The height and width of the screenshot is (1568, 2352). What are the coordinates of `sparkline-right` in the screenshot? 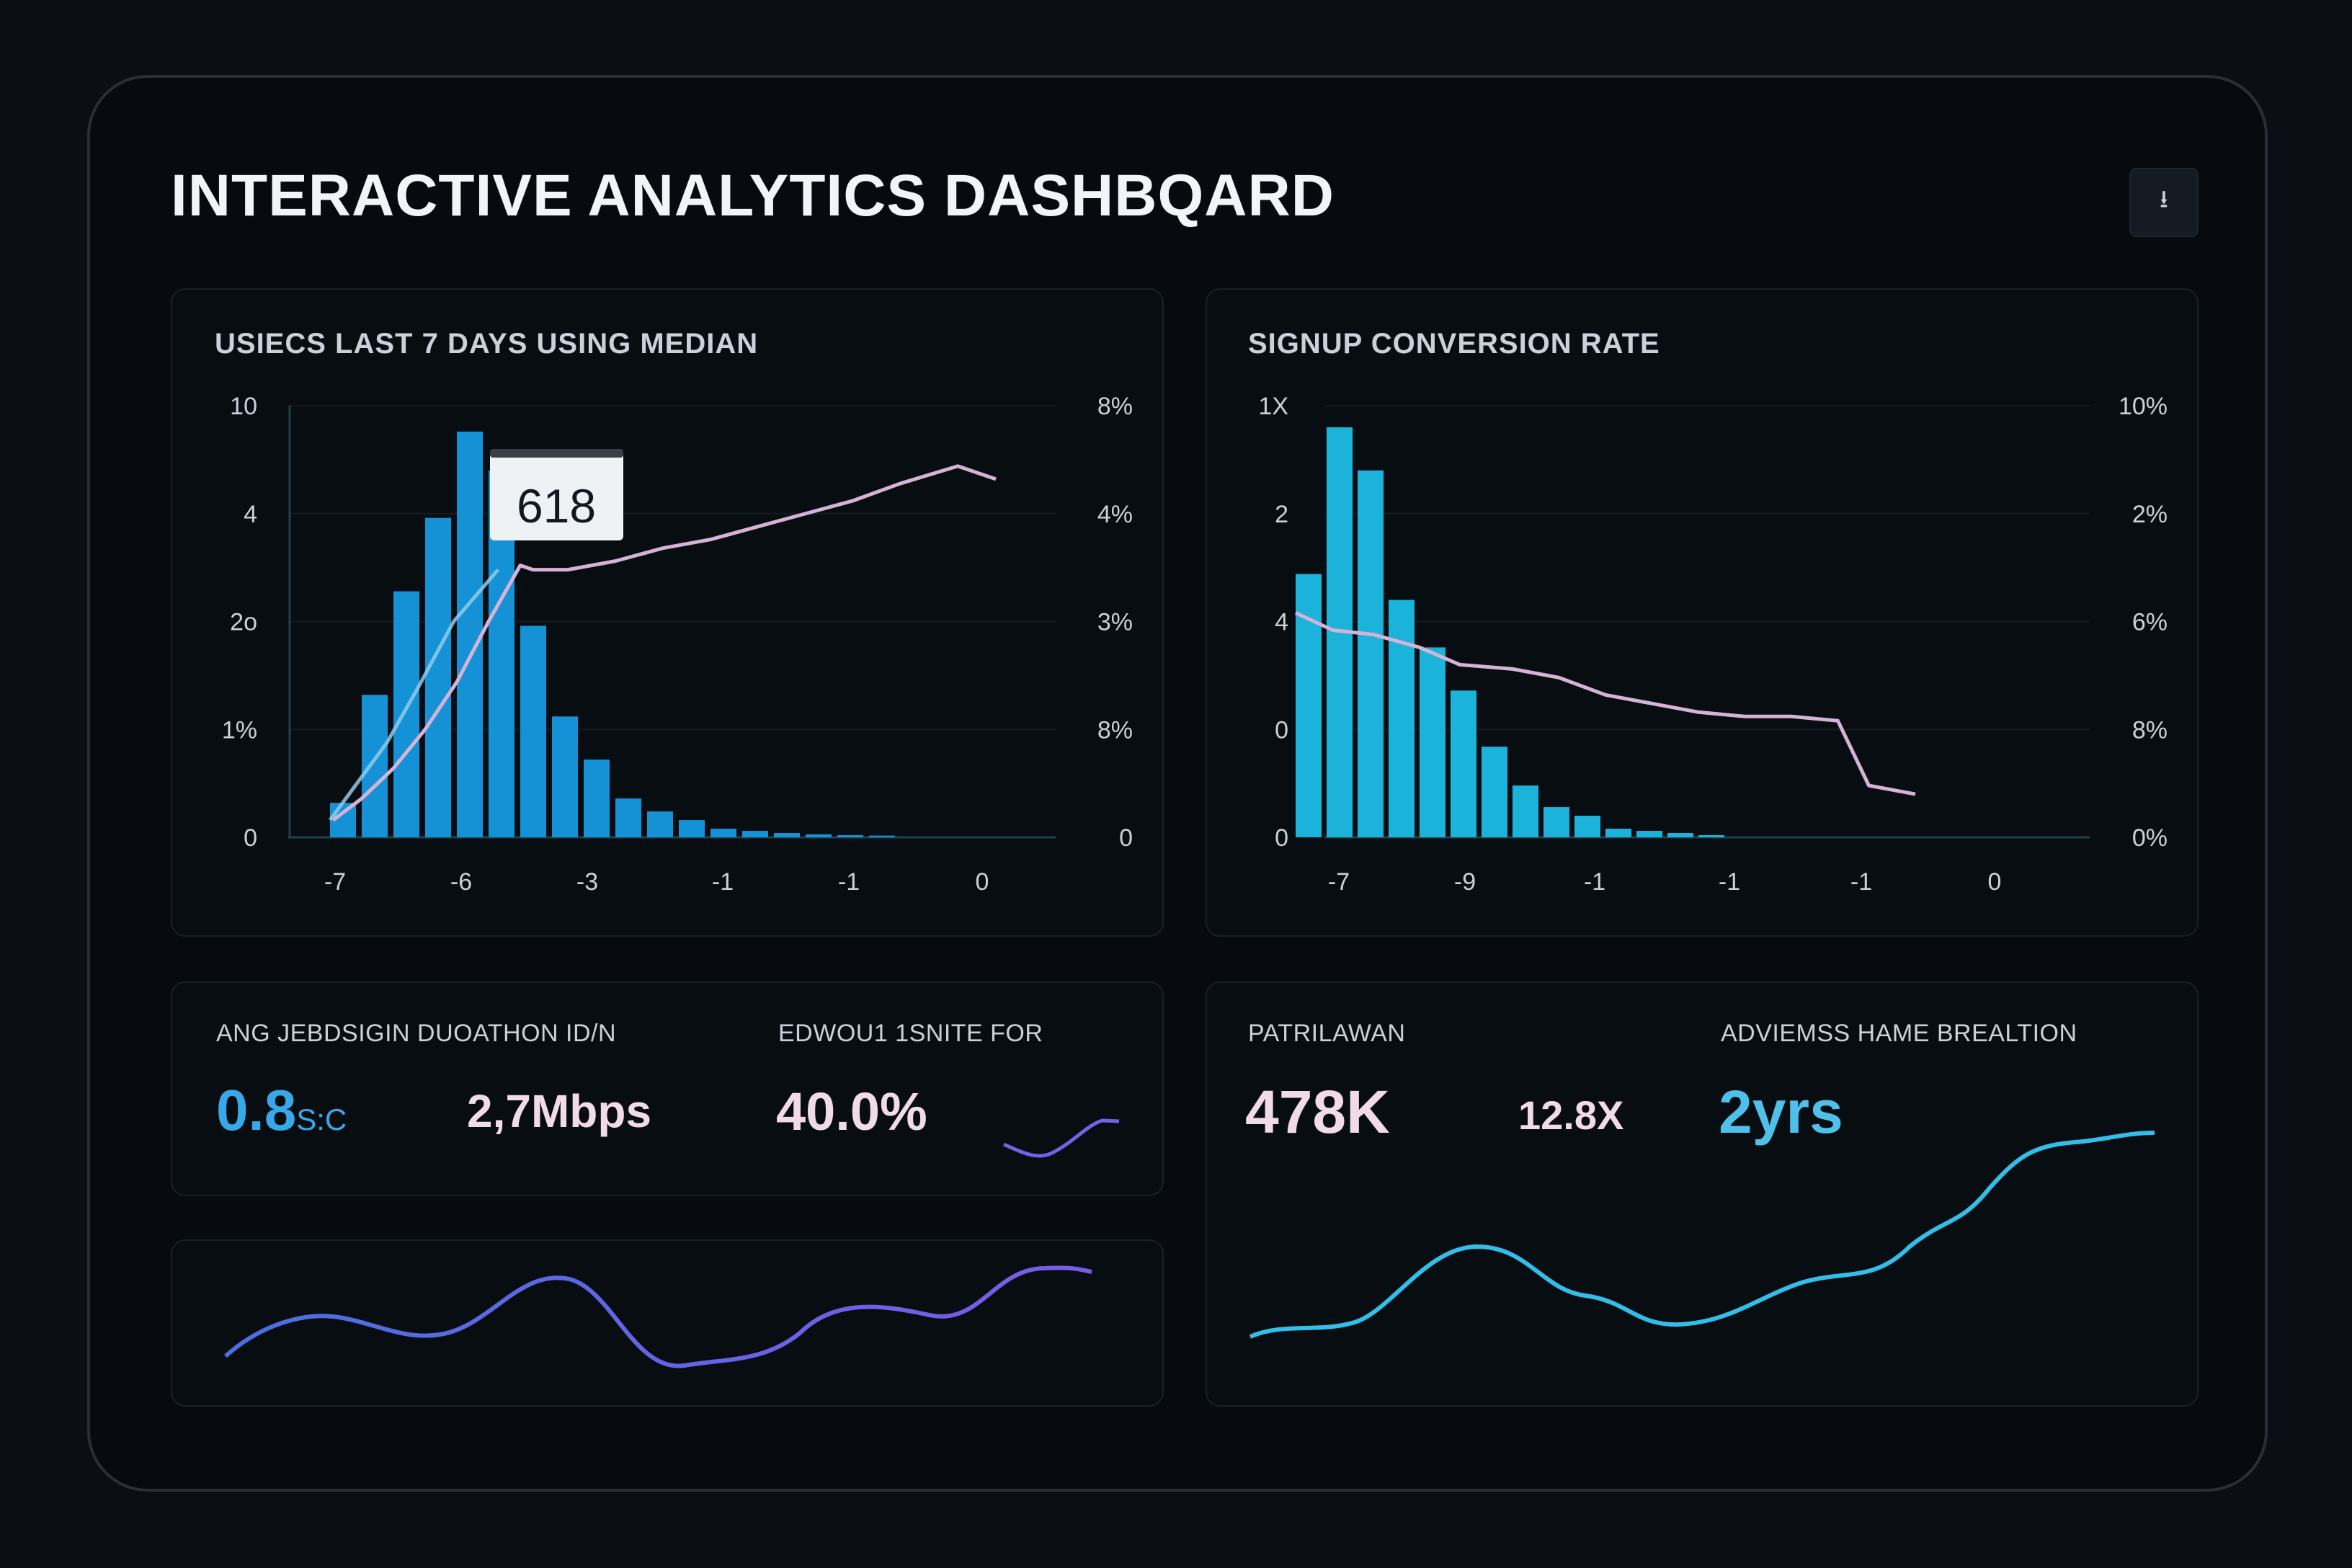 It's located at (1702, 1235).